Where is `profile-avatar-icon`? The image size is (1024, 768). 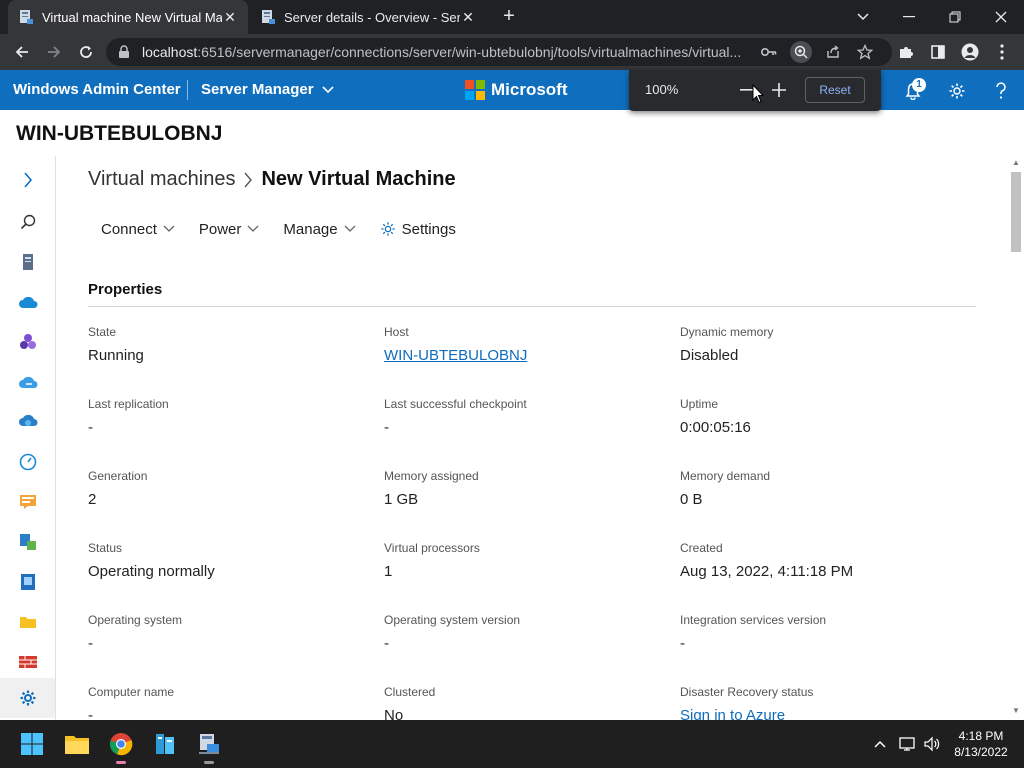 profile-avatar-icon is located at coordinates (970, 52).